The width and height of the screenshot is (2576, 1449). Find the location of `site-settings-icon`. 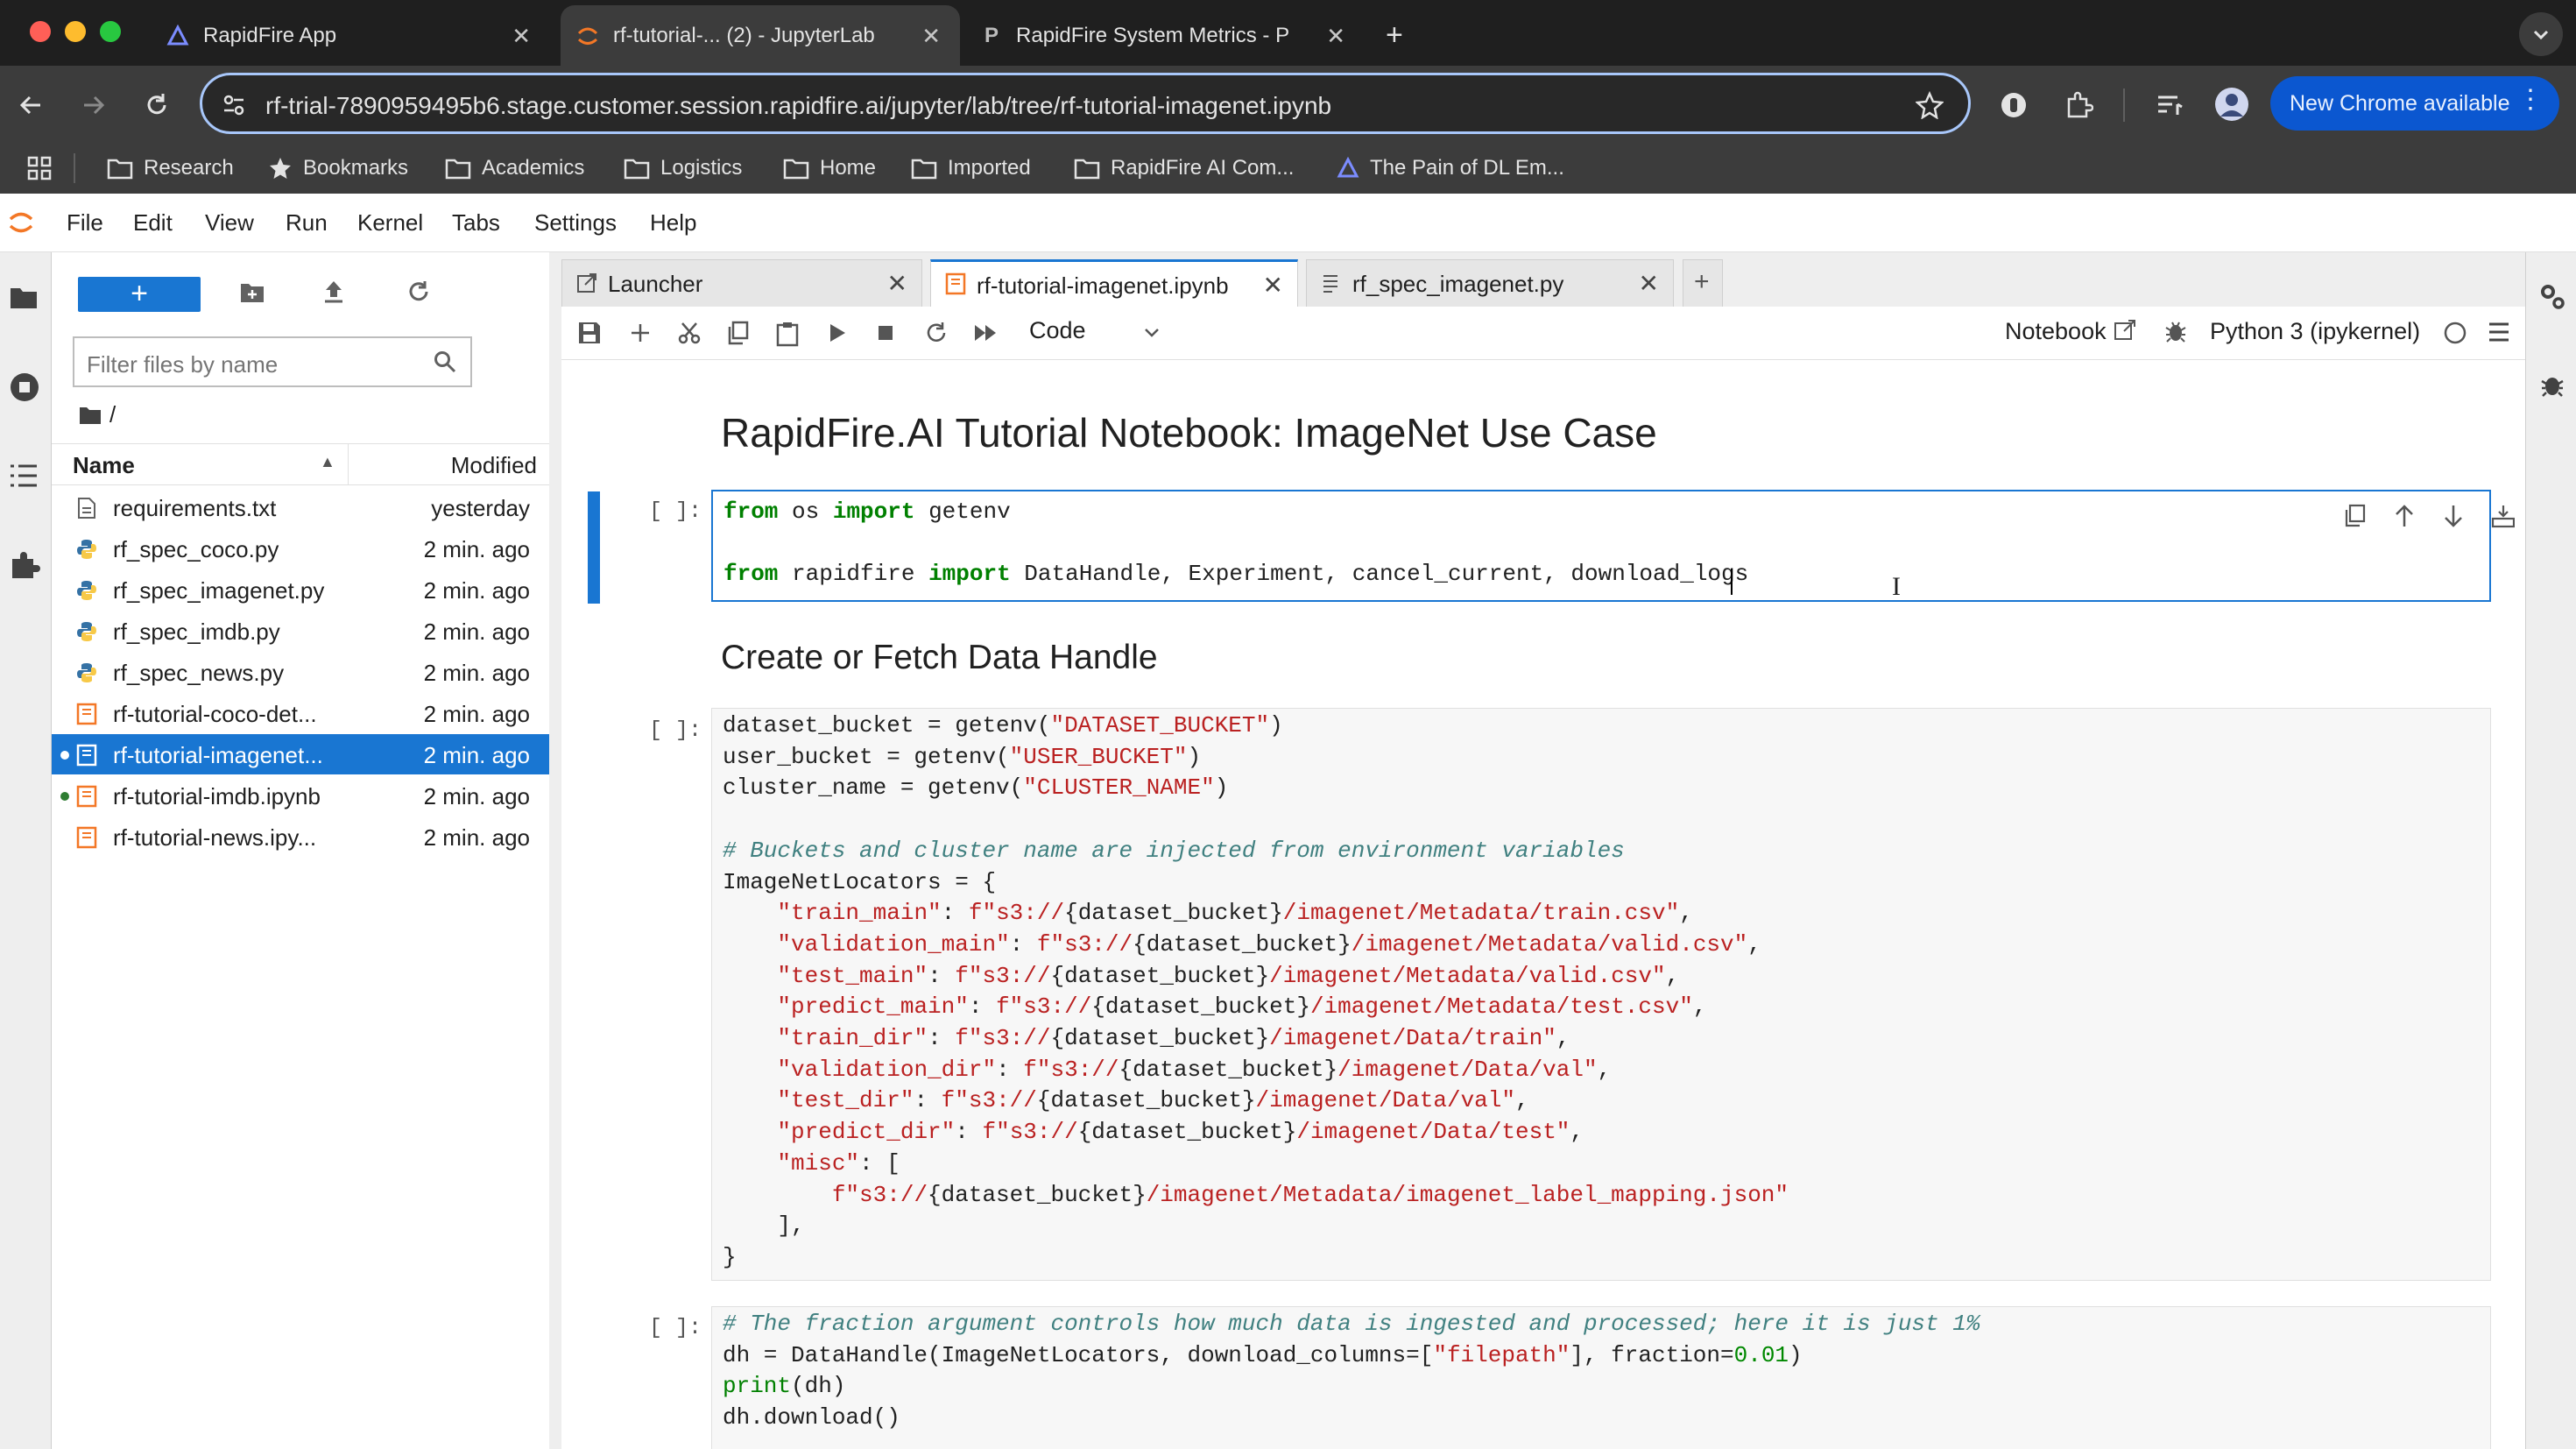

site-settings-icon is located at coordinates (234, 105).